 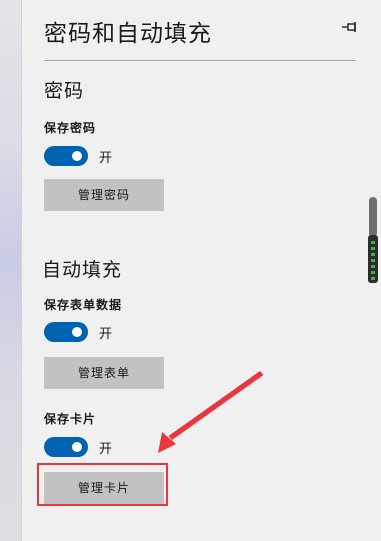 I want to click on scroll-thumb, so click(x=373, y=217).